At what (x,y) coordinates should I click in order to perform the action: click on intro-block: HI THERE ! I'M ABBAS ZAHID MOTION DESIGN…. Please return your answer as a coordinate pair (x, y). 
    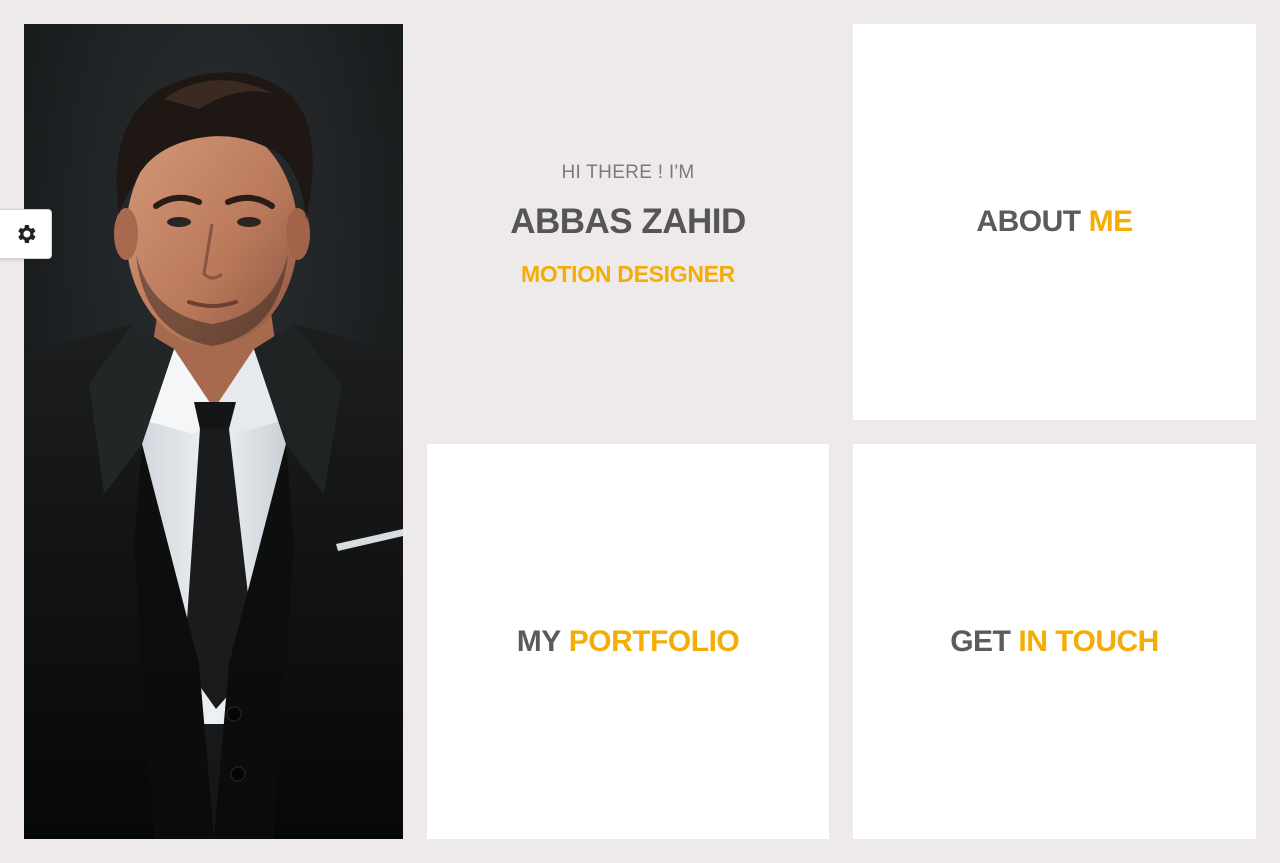
    Looking at the image, I should click on (628, 222).